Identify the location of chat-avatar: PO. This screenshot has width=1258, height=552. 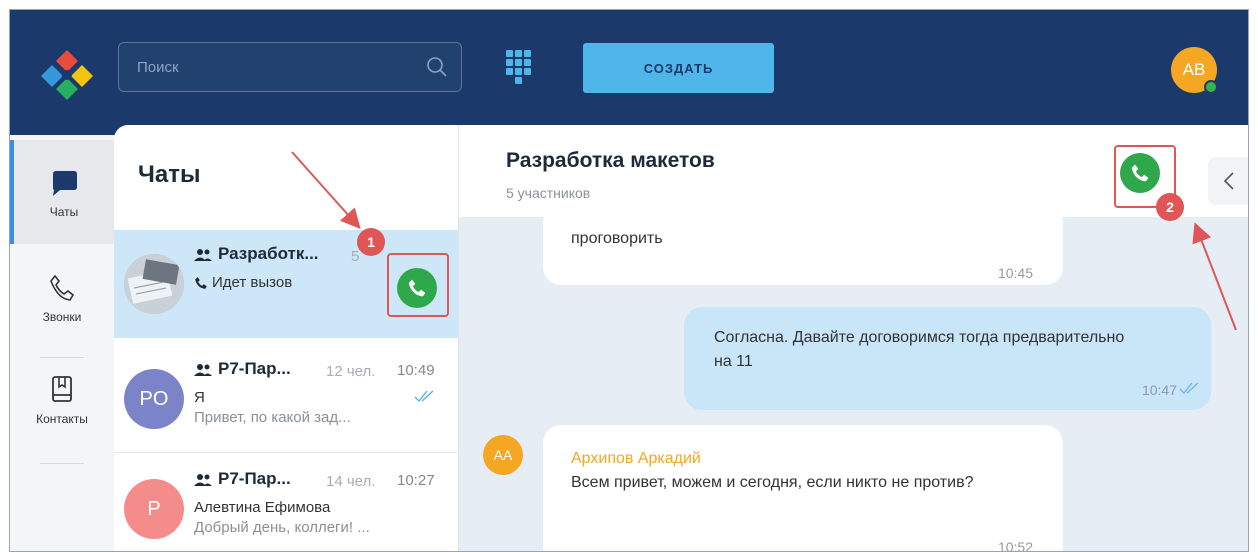
(154, 399).